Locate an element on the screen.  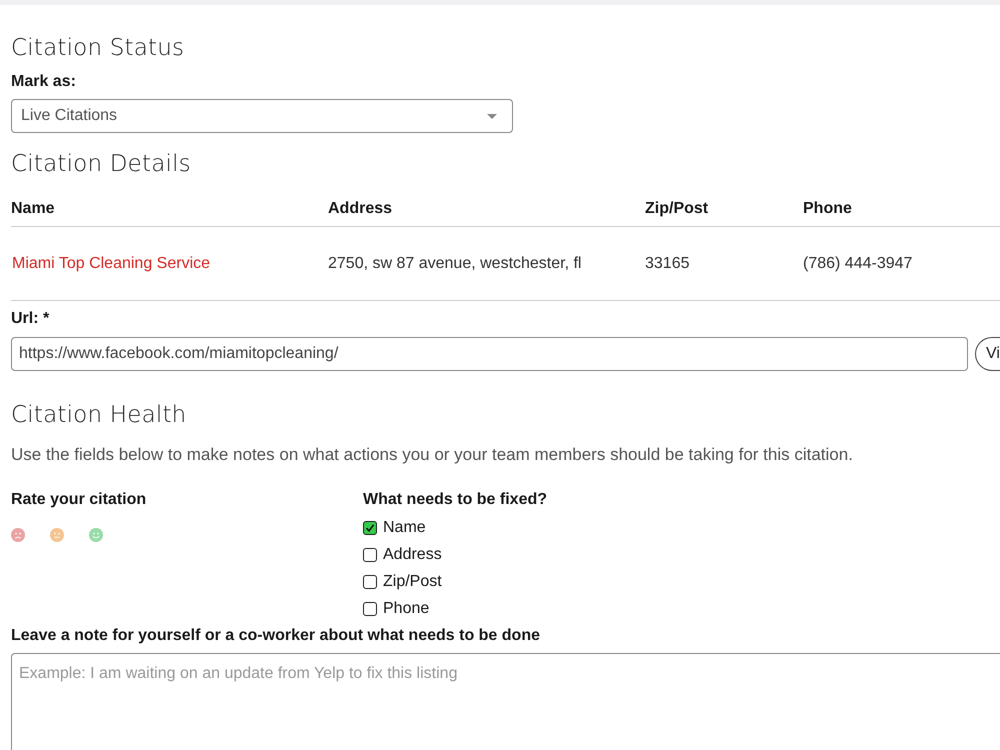
field-label: Leave a note for yourself or a co-worker about what needs to be done is located at coordinates (275, 636).